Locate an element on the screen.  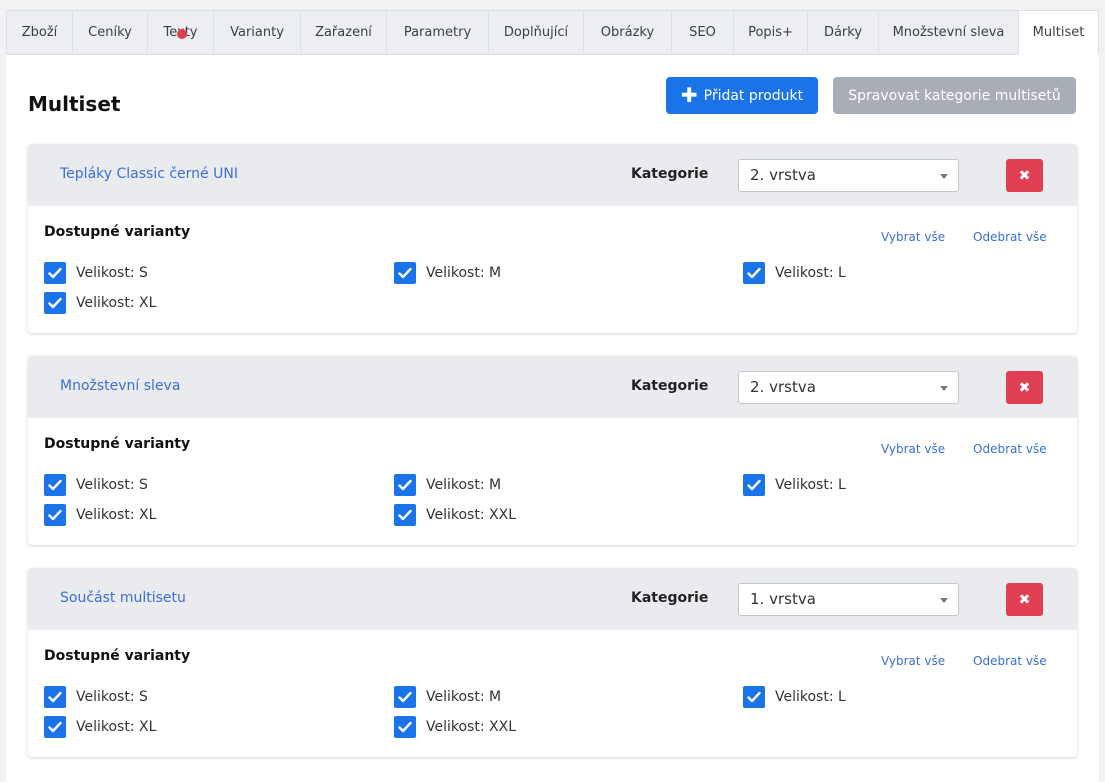
tab-3: Texty is located at coordinates (180, 32).